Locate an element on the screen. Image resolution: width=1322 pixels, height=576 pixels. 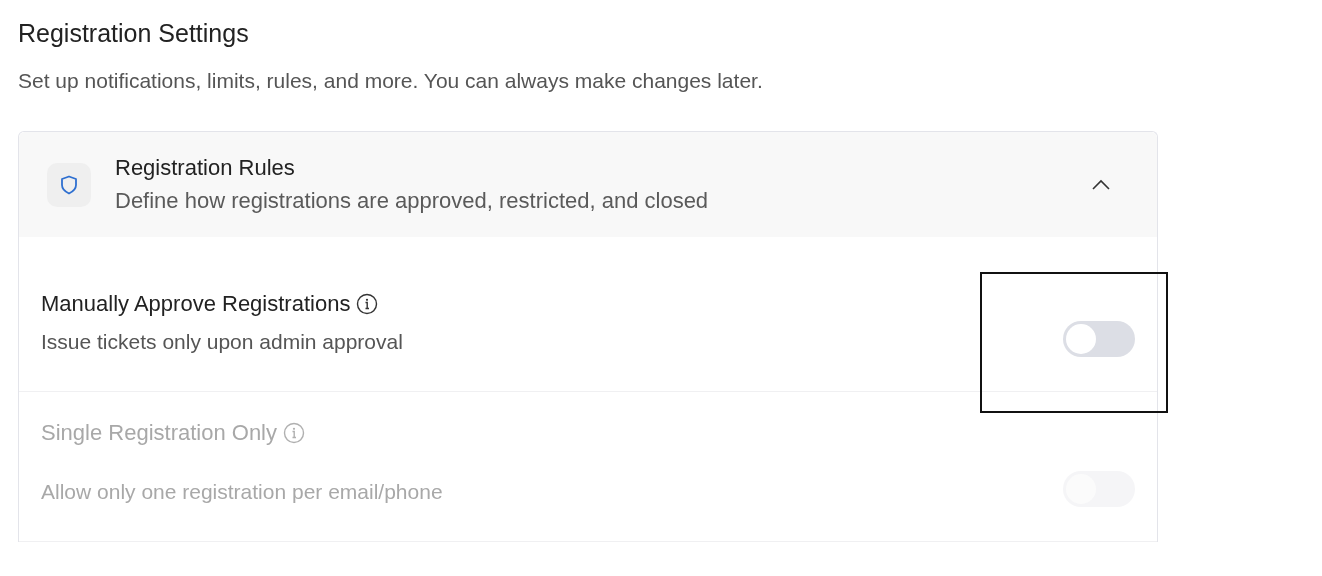
page-title: Registration Settings is located at coordinates (134, 33).